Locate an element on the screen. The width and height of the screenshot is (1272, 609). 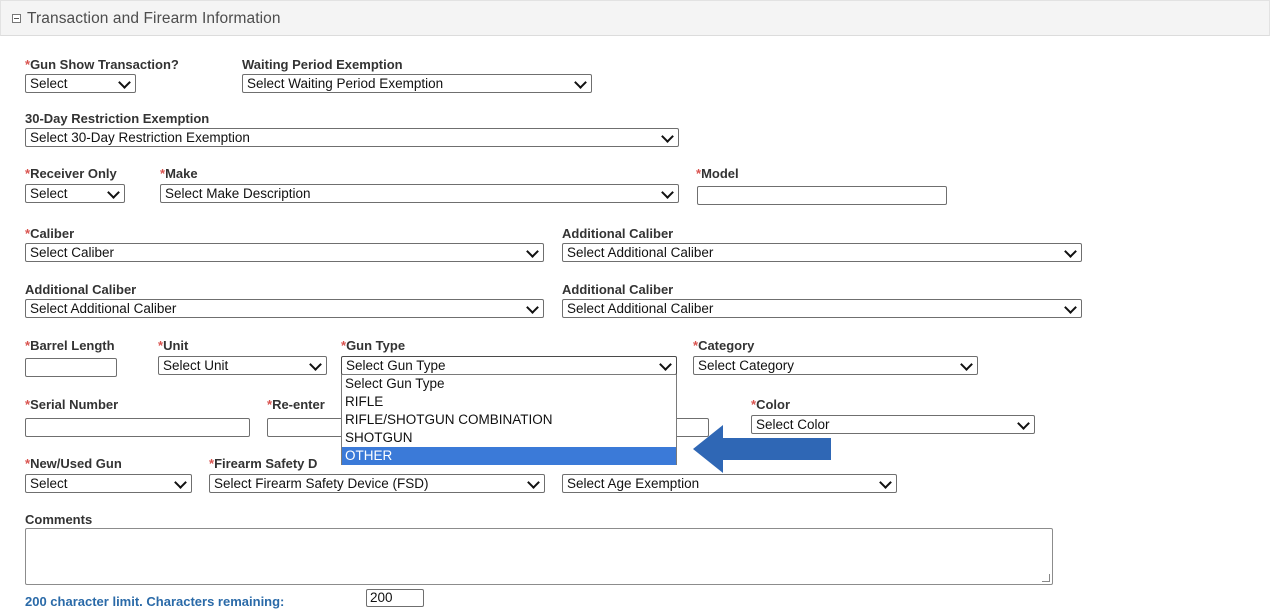
caliber-select: Select Caliber is located at coordinates (284, 252).